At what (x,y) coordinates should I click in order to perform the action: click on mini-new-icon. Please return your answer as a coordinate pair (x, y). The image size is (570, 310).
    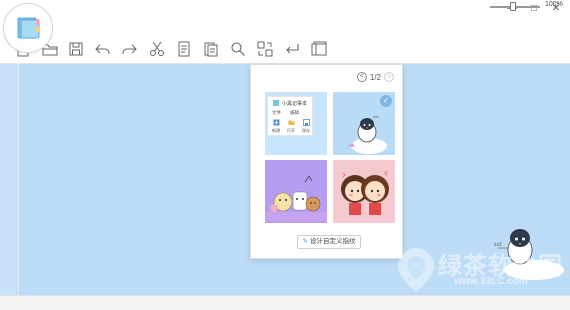
    Looking at the image, I should click on (276, 122).